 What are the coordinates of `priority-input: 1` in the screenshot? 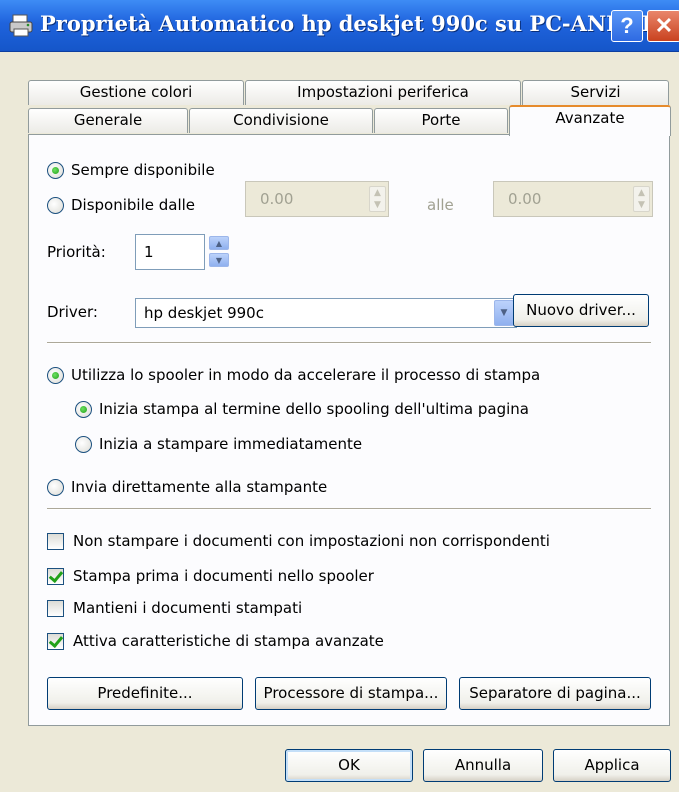 It's located at (170, 252).